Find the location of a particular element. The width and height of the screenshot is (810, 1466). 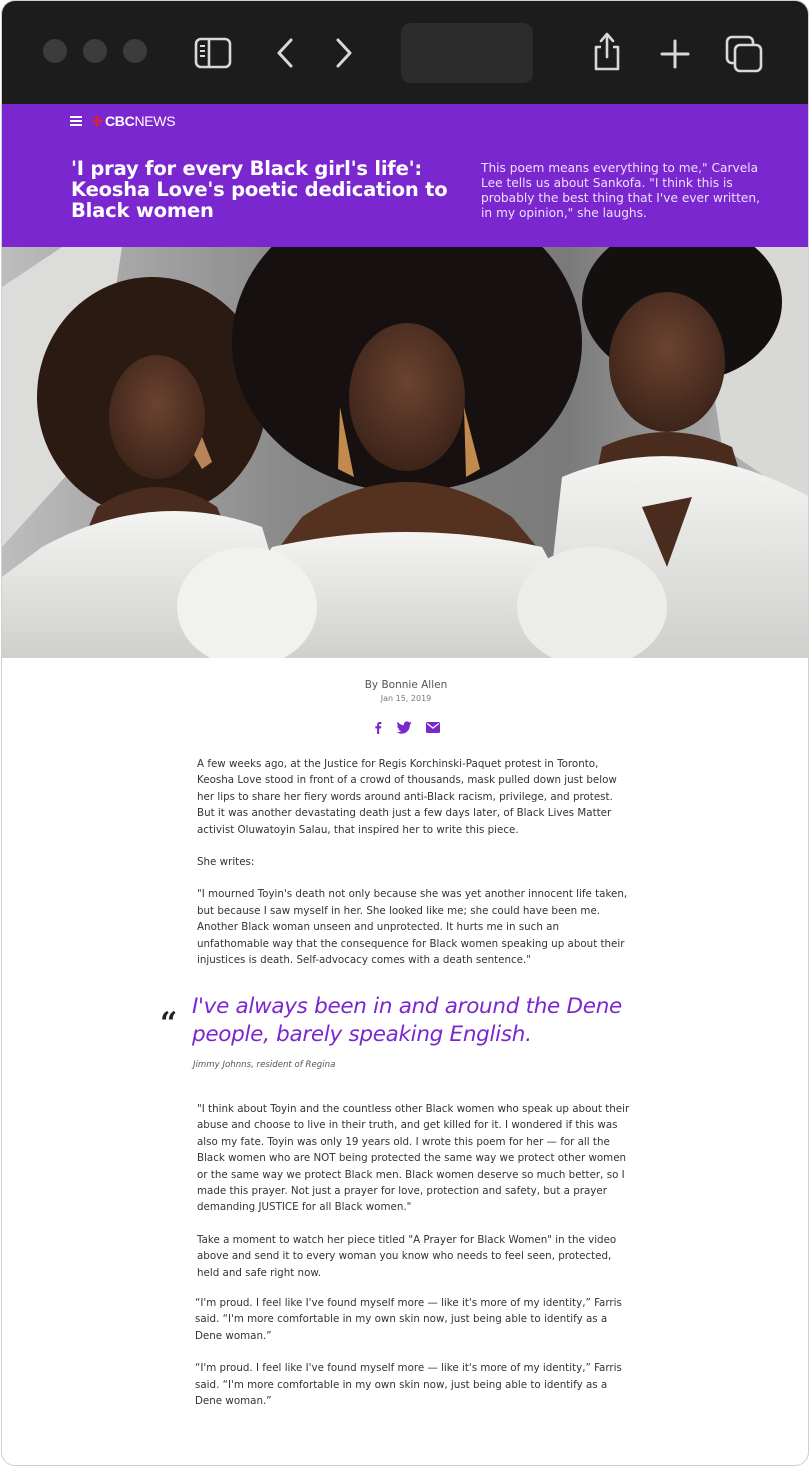

facebook-icon is located at coordinates (378, 727).